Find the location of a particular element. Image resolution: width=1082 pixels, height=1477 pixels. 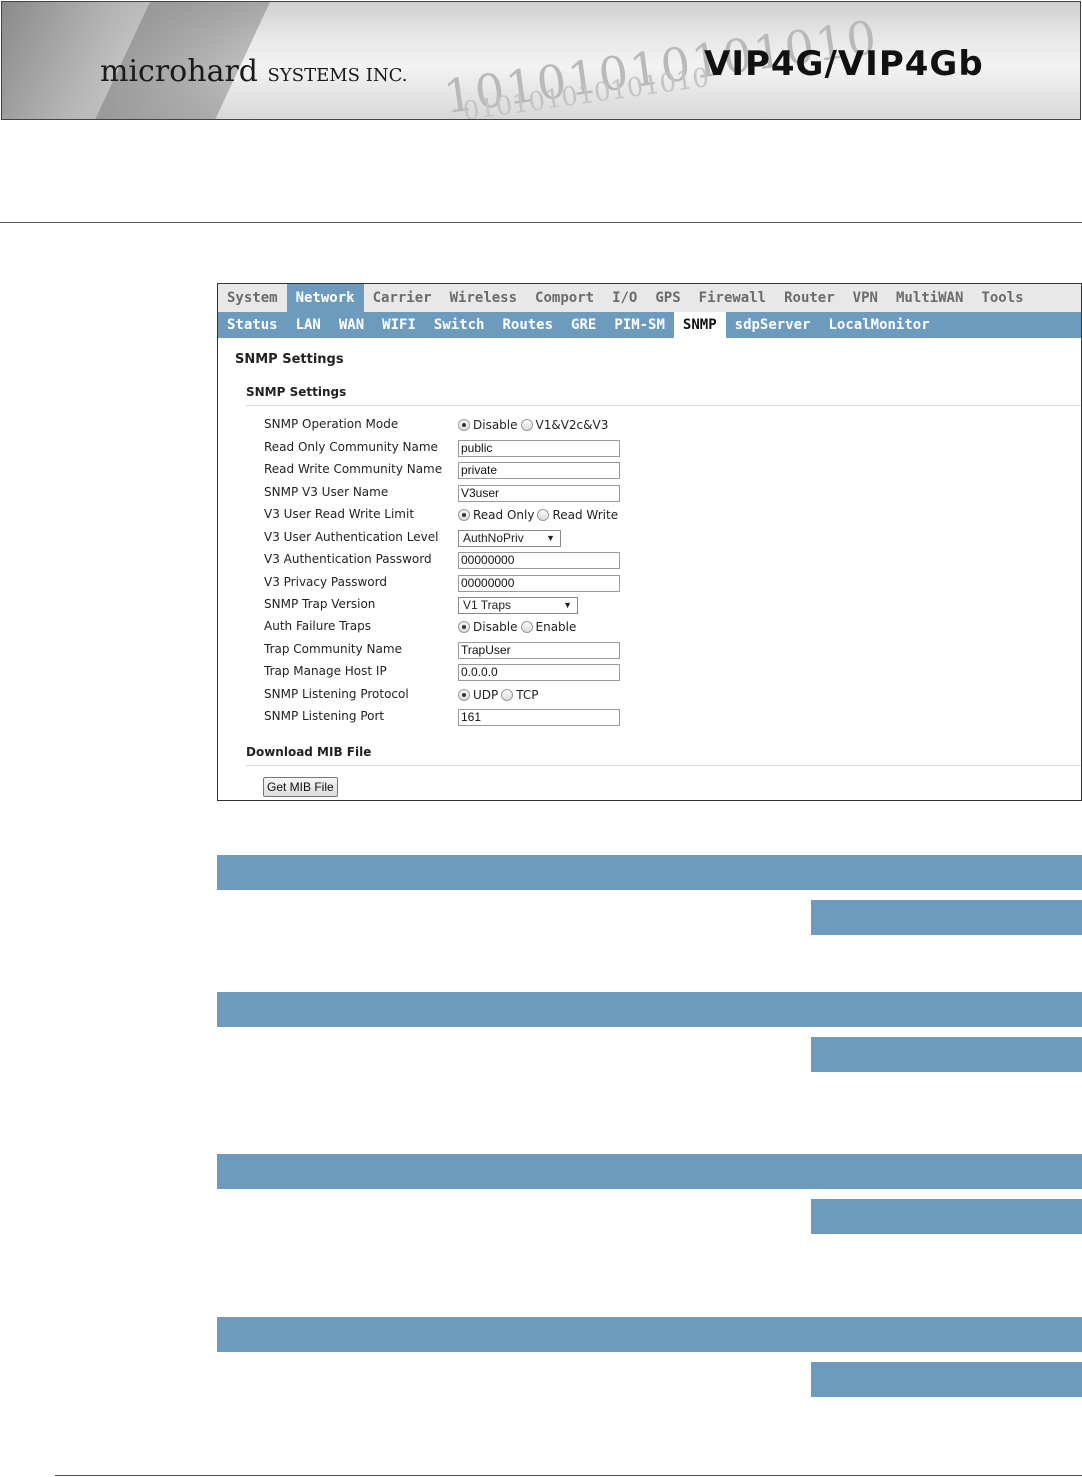

product-name: VIP4G/VIP4Gb is located at coordinates (844, 64).